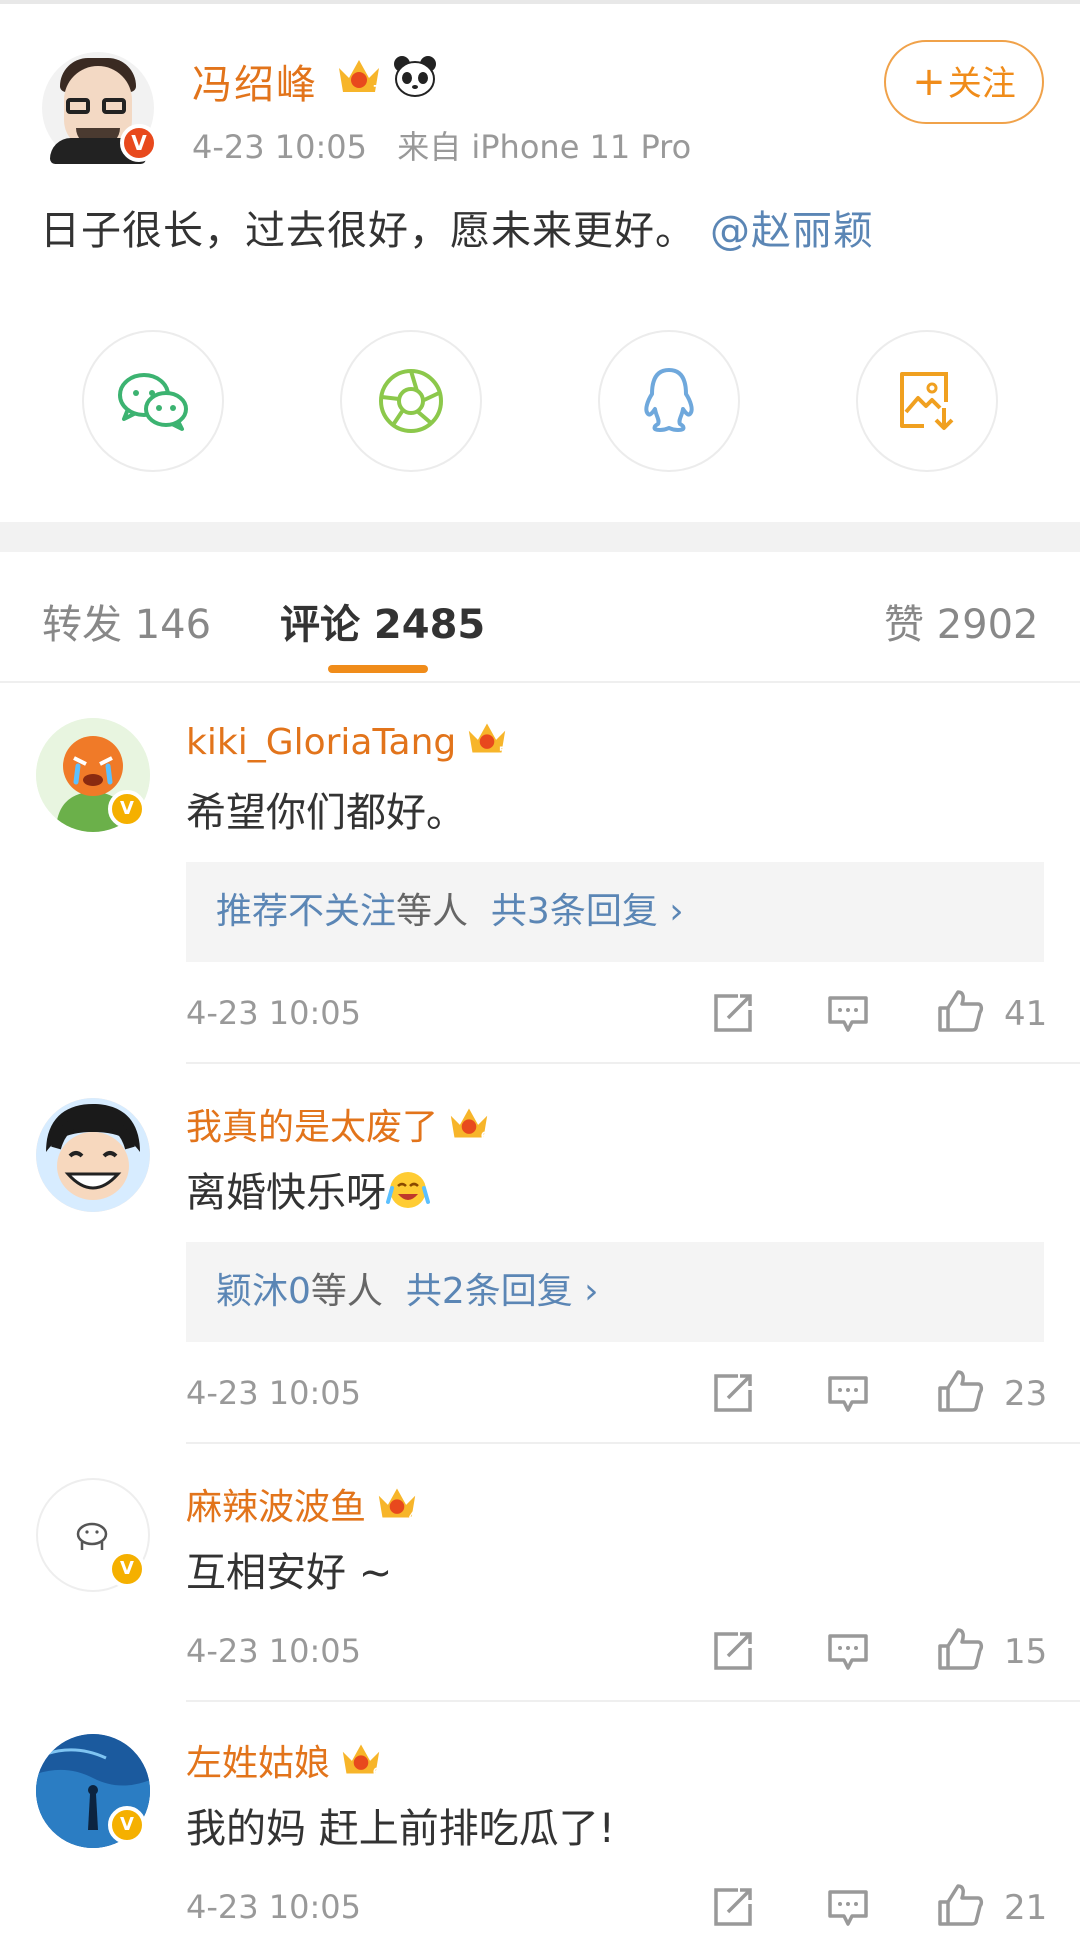  What do you see at coordinates (961, 621) in the screenshot?
I see `tab-likes: 赞 2902` at bounding box center [961, 621].